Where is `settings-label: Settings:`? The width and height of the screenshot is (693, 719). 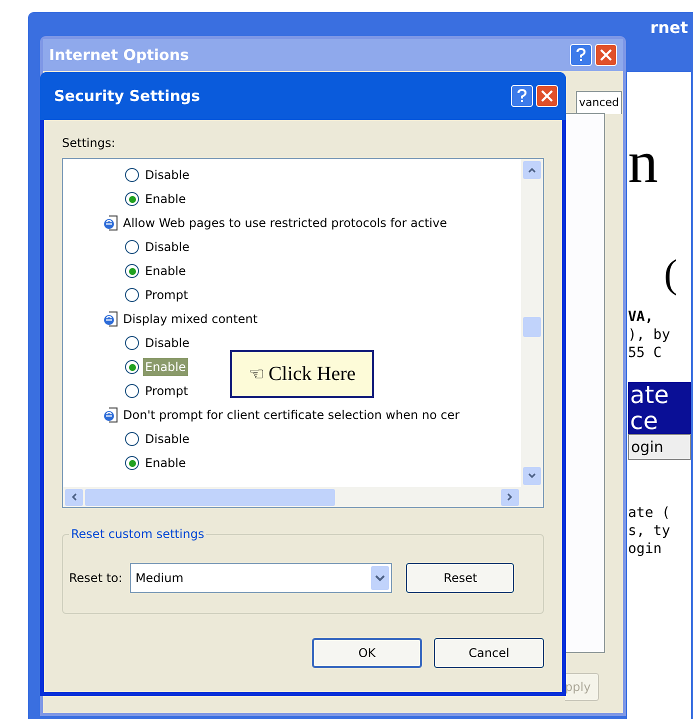
settings-label: Settings: is located at coordinates (89, 143).